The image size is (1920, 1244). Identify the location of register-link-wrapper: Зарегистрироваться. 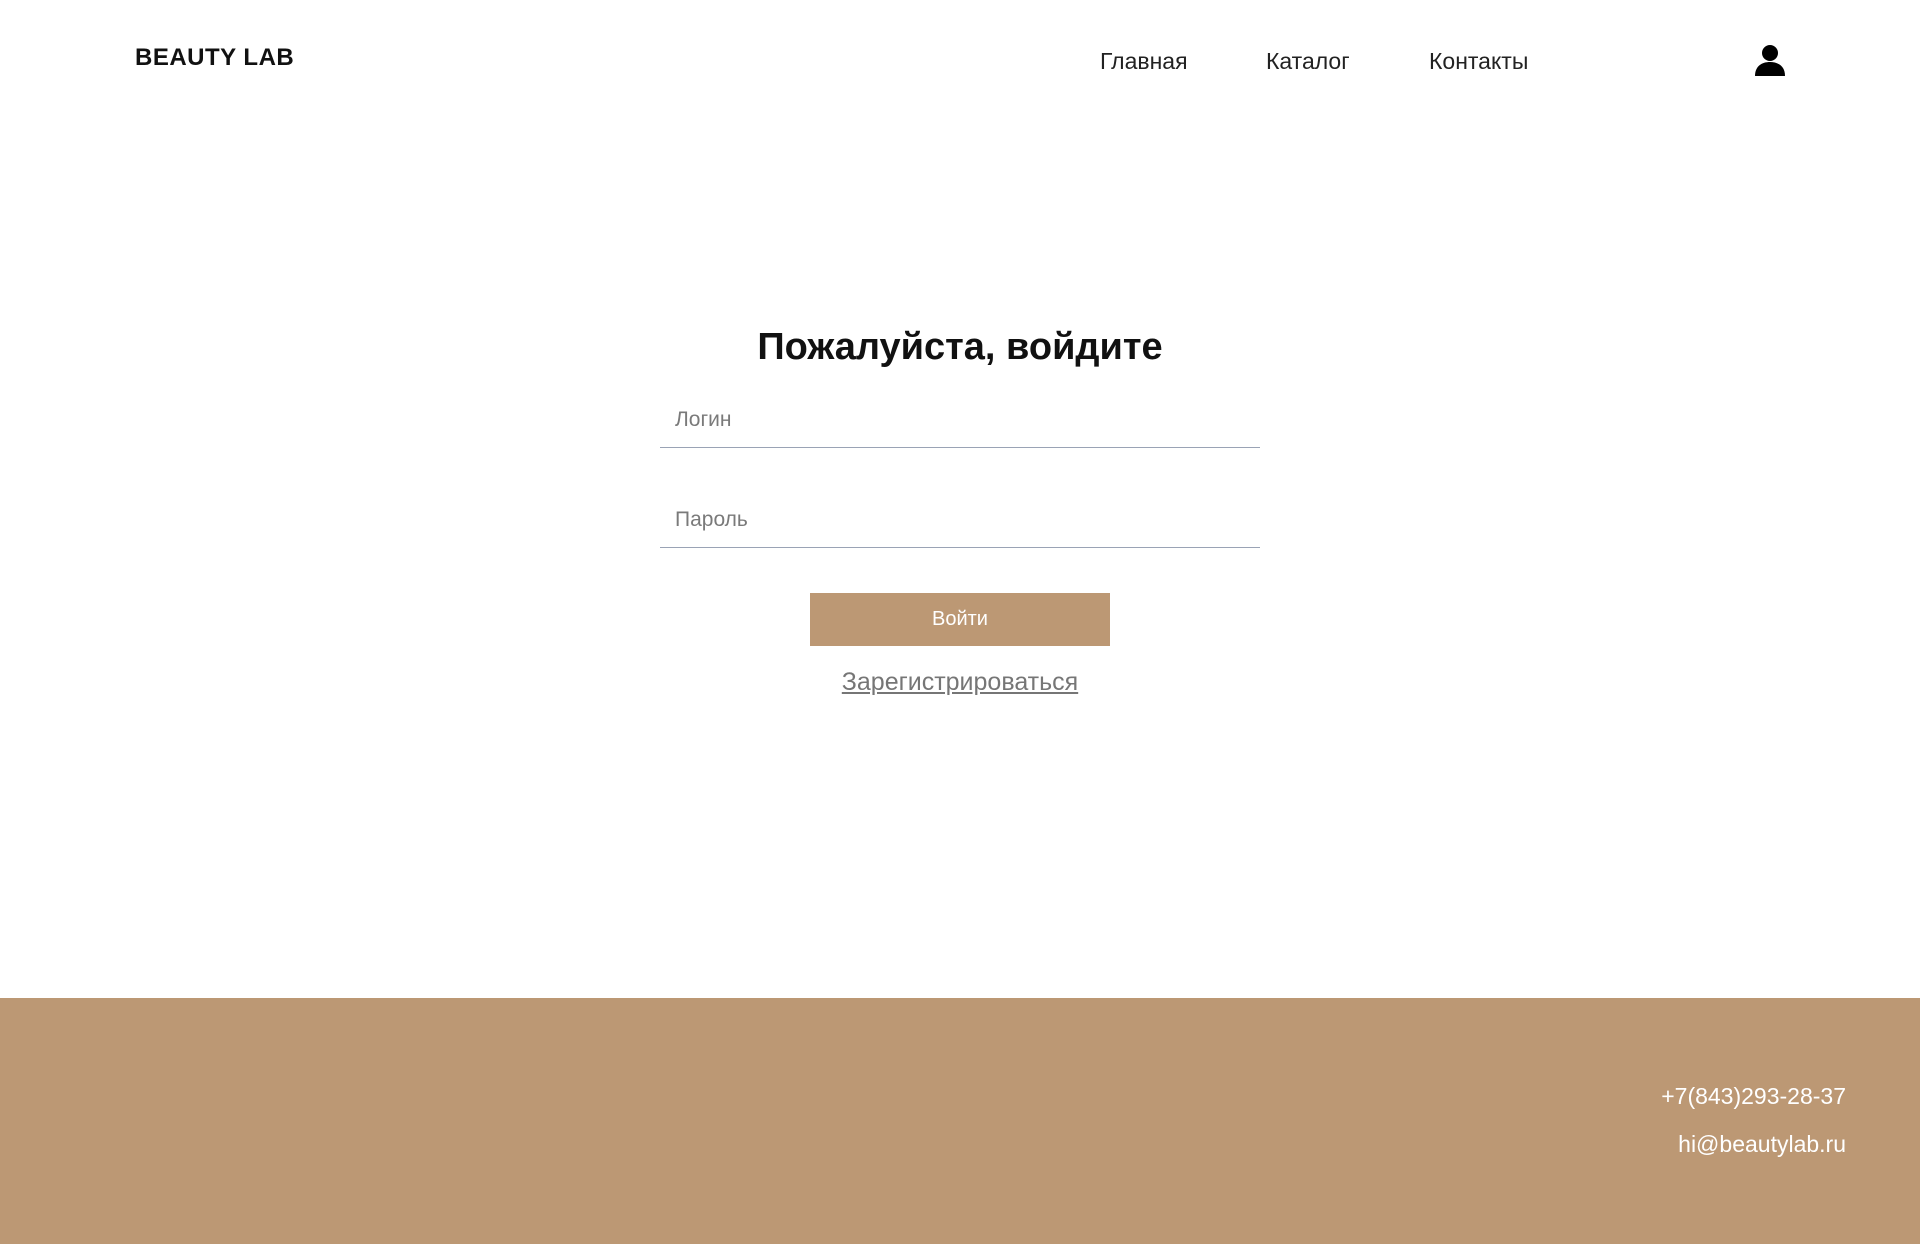
(960, 682).